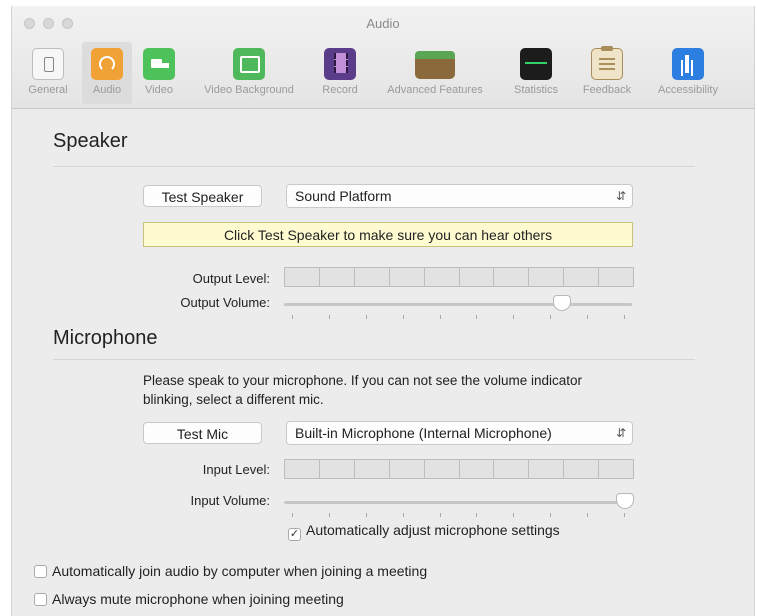 The height and width of the screenshot is (616, 757). What do you see at coordinates (230, 500) in the screenshot?
I see `input-volume-label: Input Volume:` at bounding box center [230, 500].